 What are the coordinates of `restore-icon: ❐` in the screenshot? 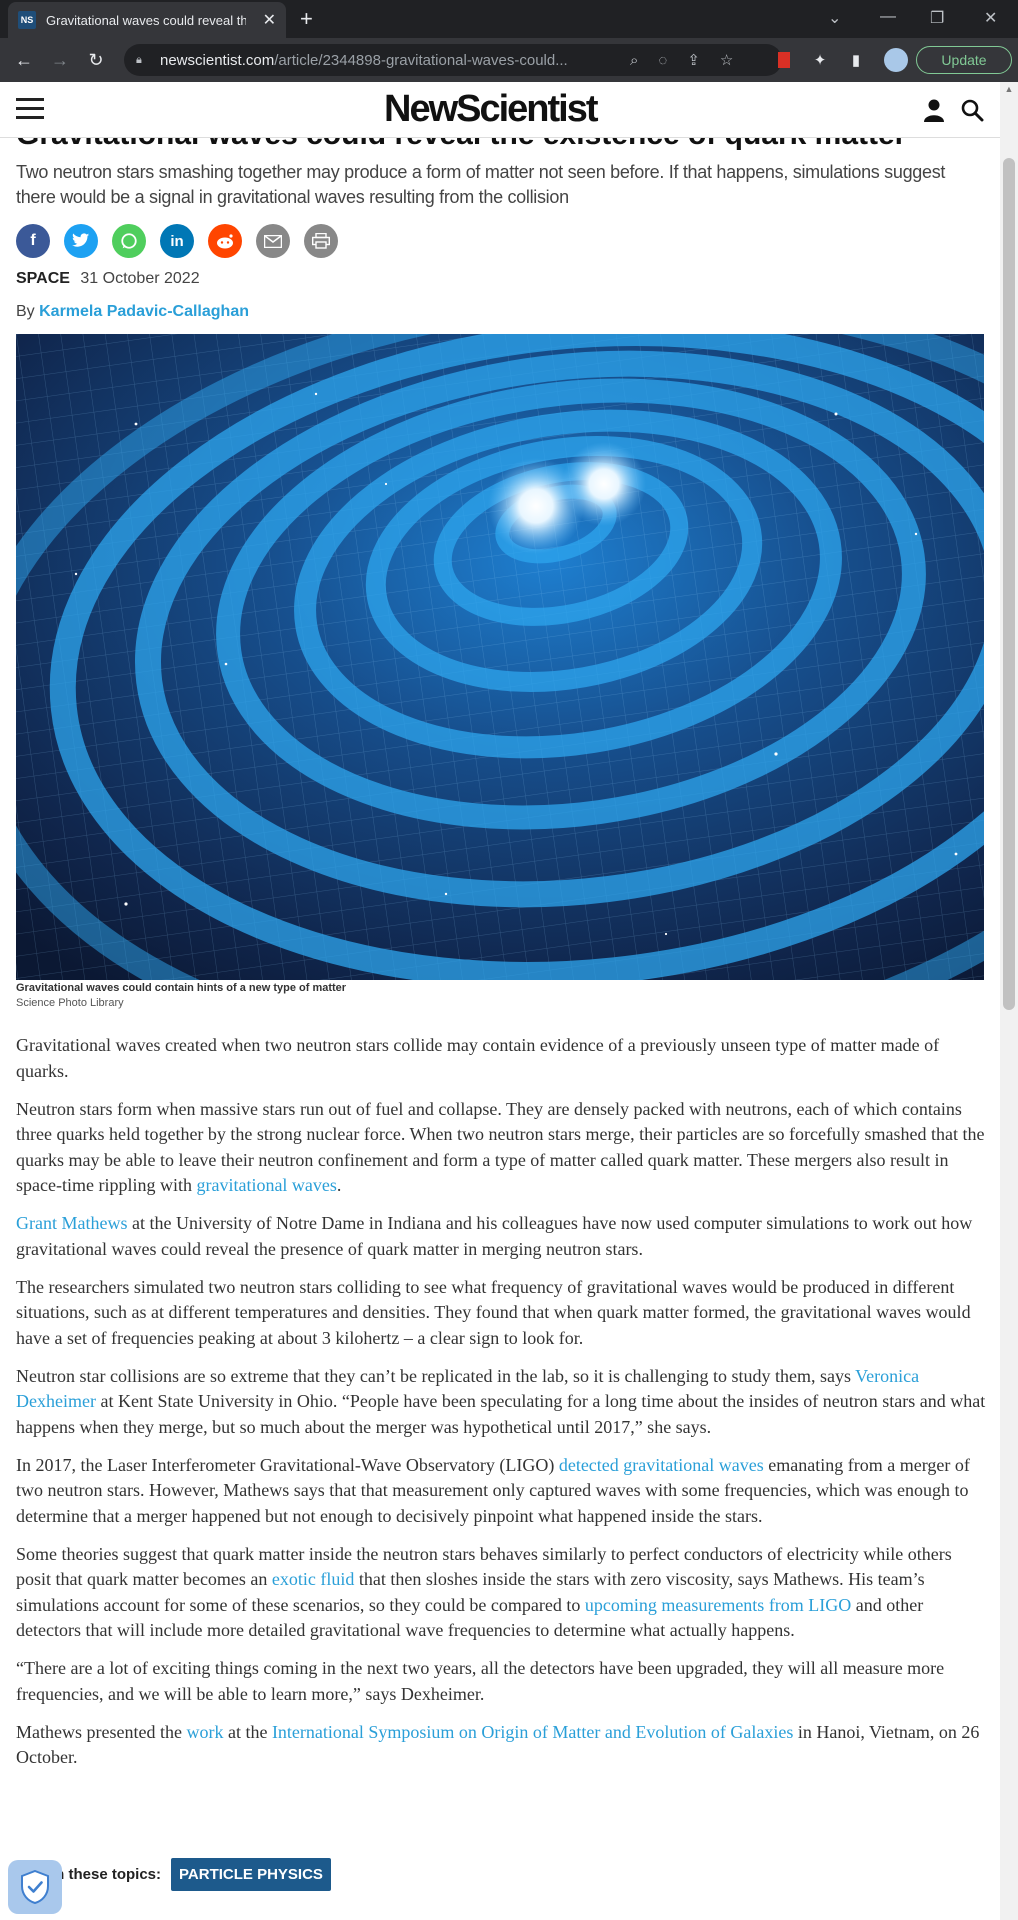 It's located at (937, 18).